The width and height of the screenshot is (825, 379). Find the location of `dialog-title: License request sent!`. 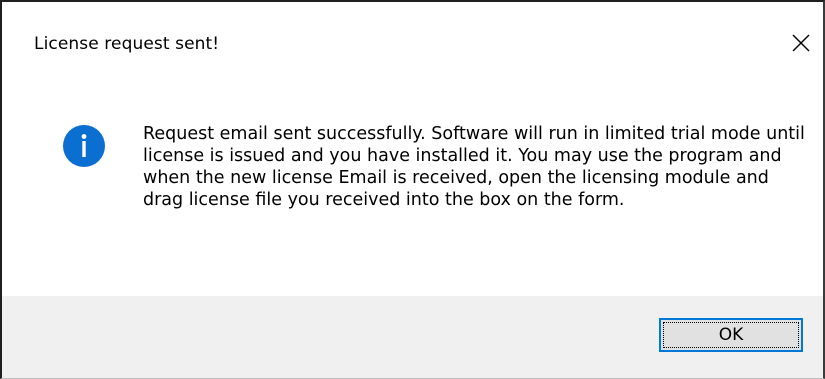

dialog-title: License request sent! is located at coordinates (127, 44).